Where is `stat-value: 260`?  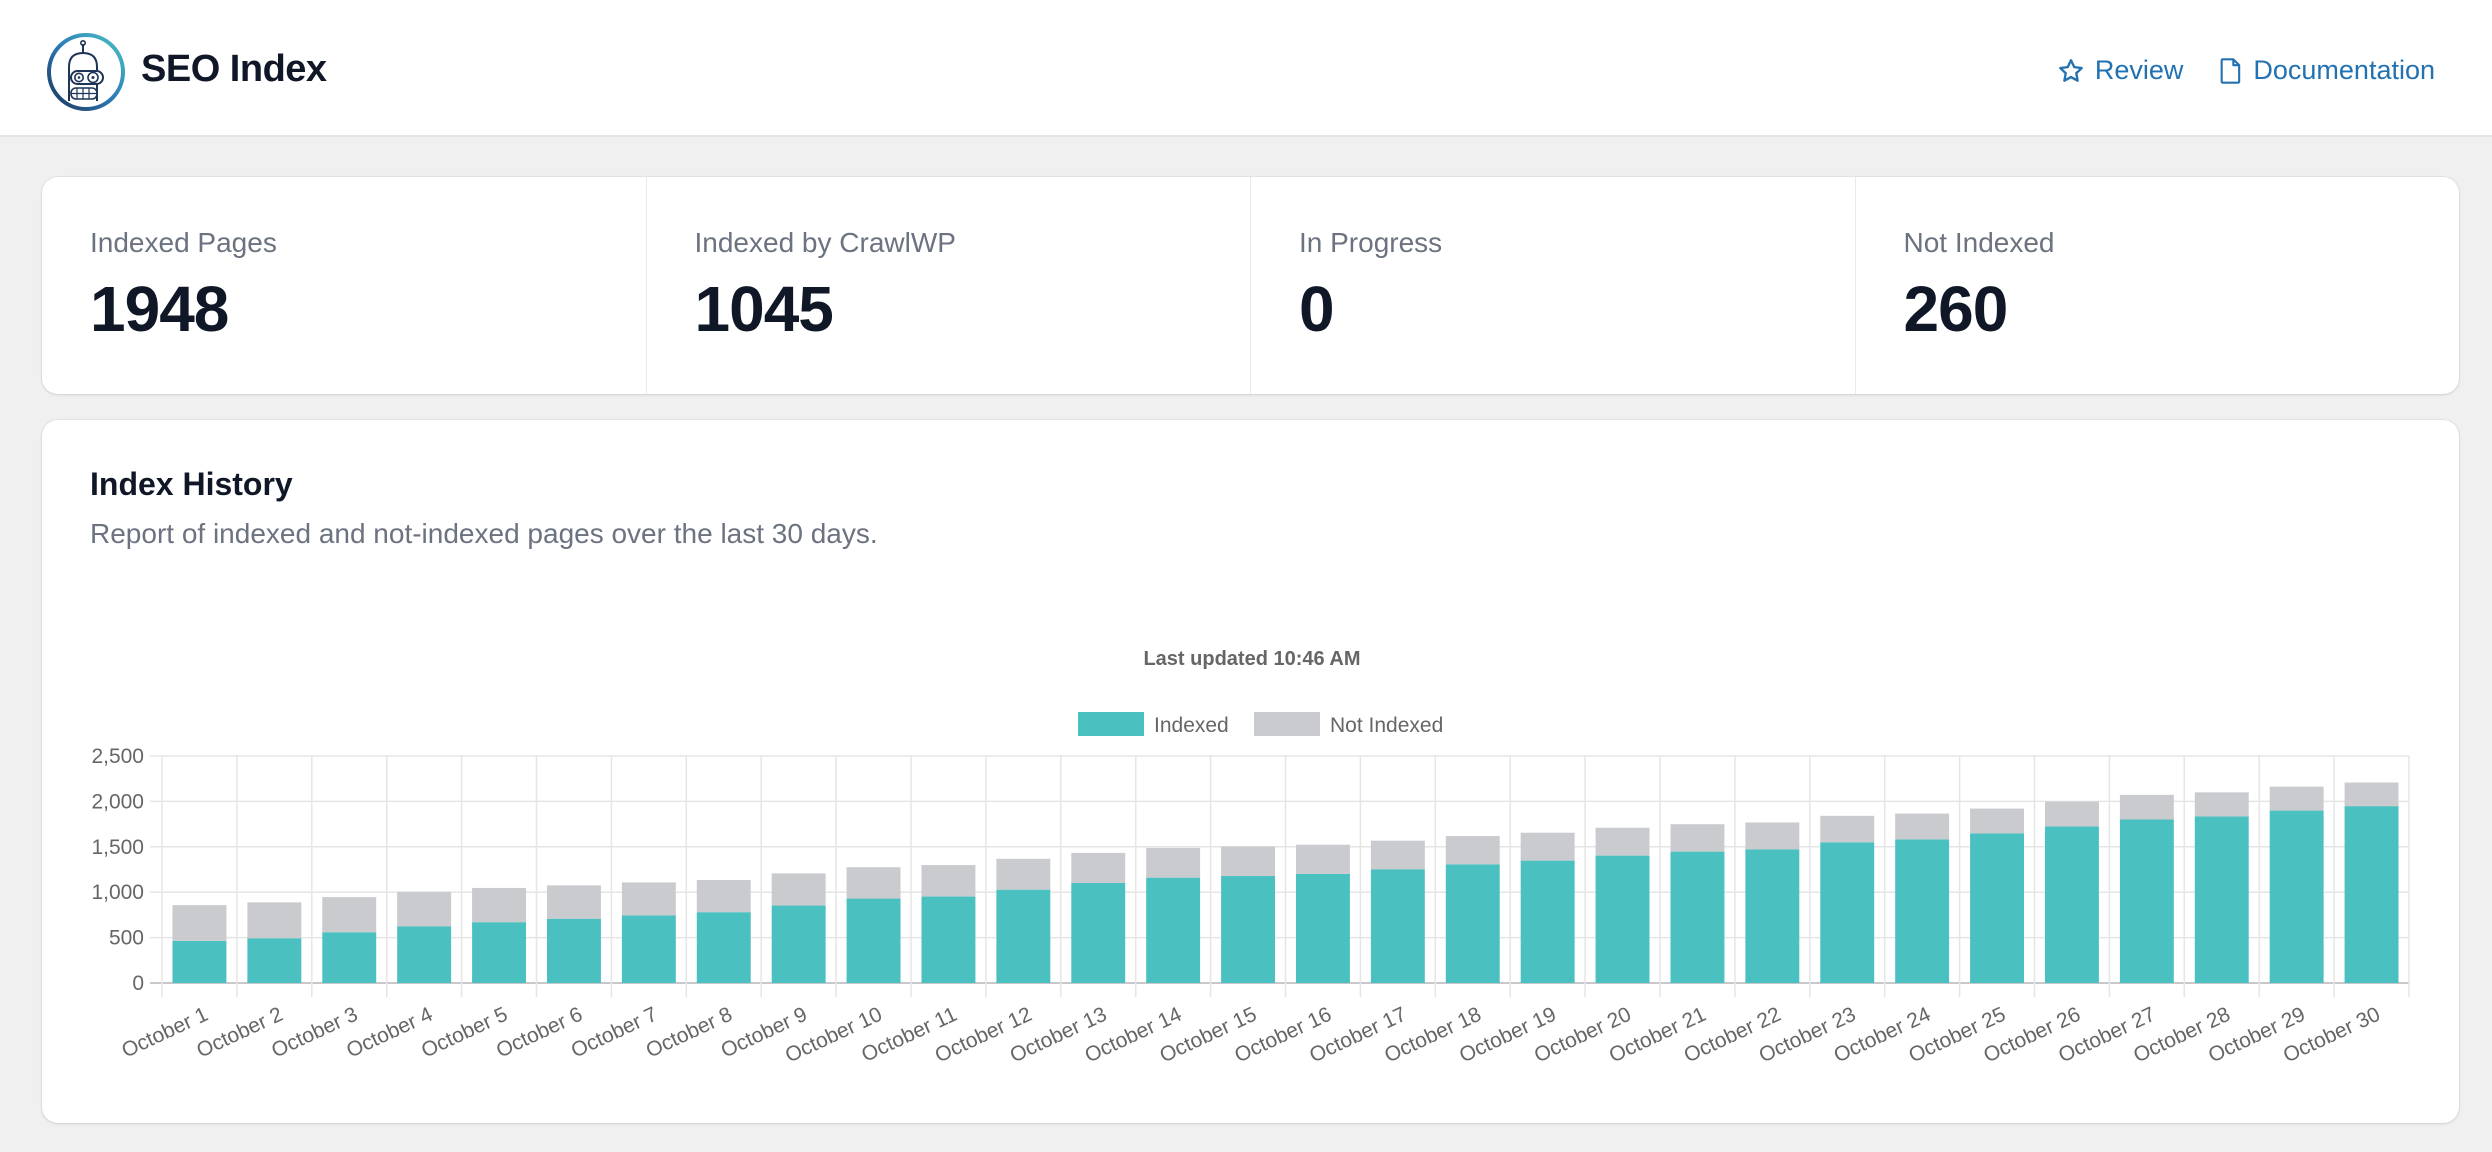 stat-value: 260 is located at coordinates (1956, 309).